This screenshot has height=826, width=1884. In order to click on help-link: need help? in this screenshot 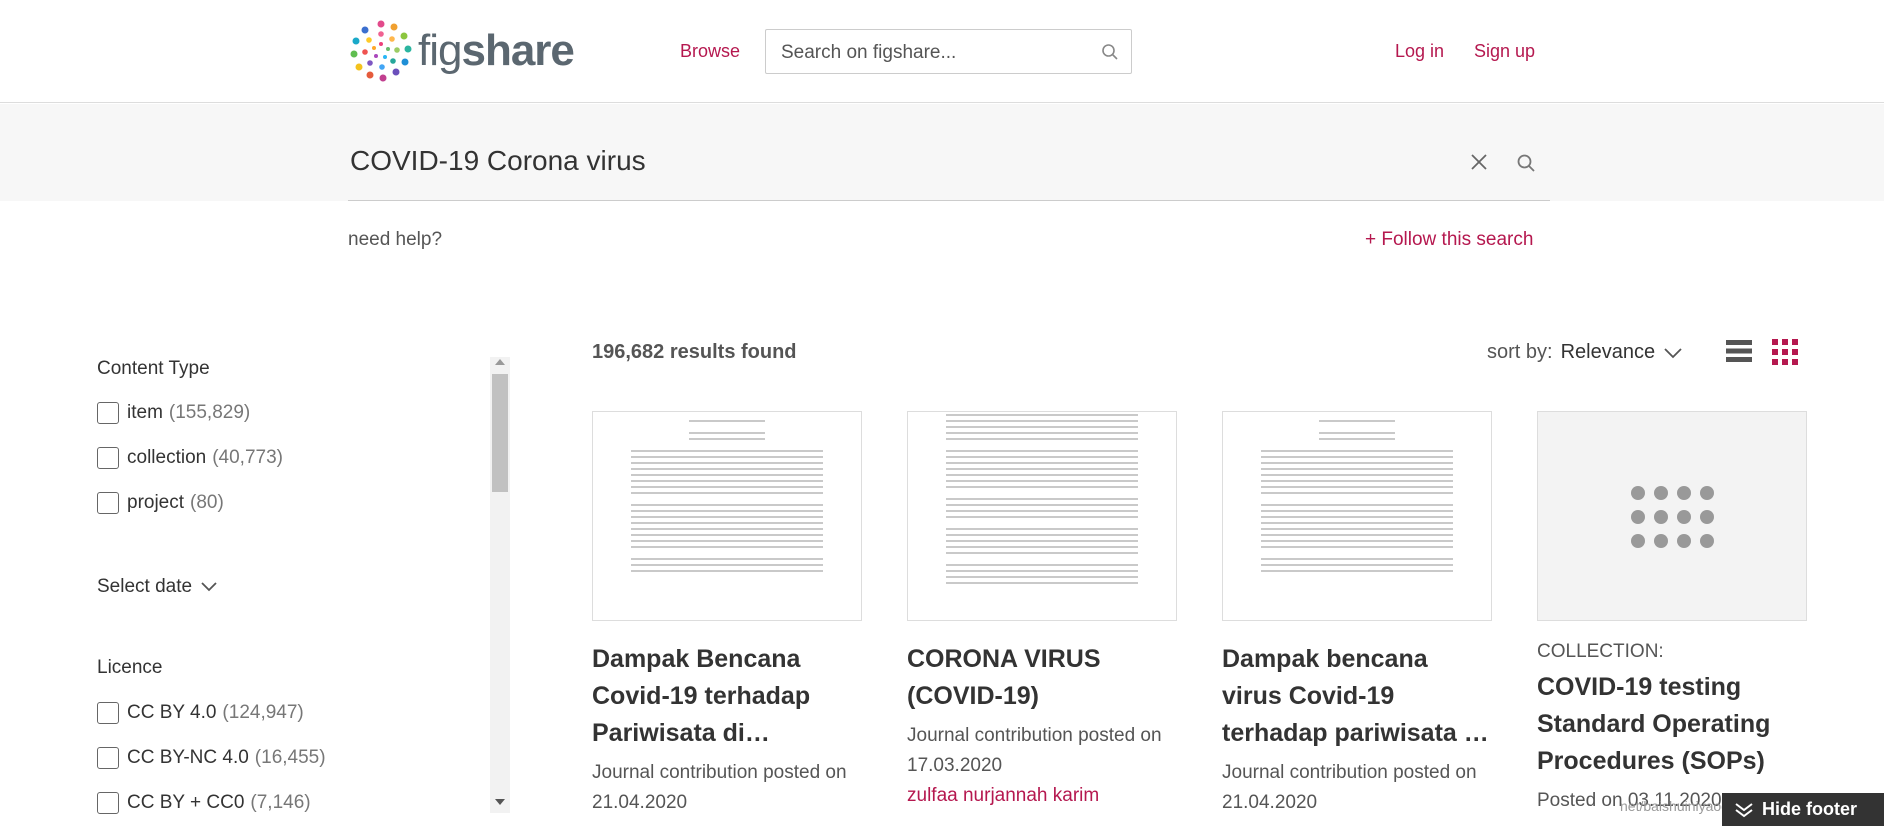, I will do `click(395, 240)`.